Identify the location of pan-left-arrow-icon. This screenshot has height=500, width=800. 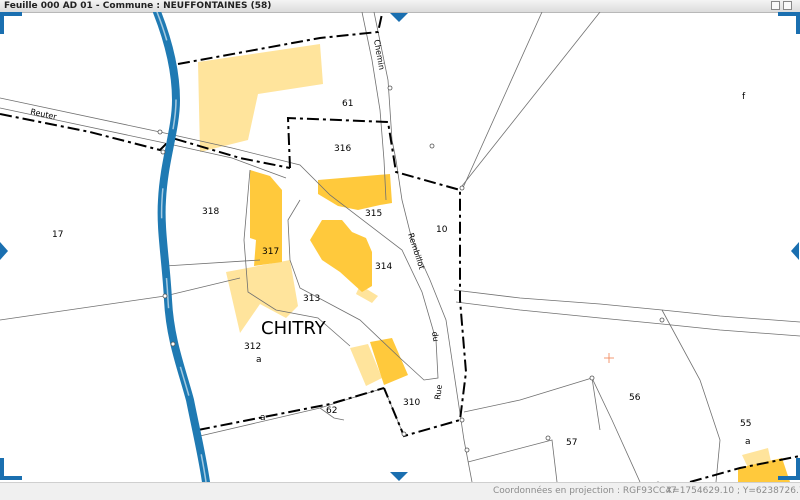
(4, 251).